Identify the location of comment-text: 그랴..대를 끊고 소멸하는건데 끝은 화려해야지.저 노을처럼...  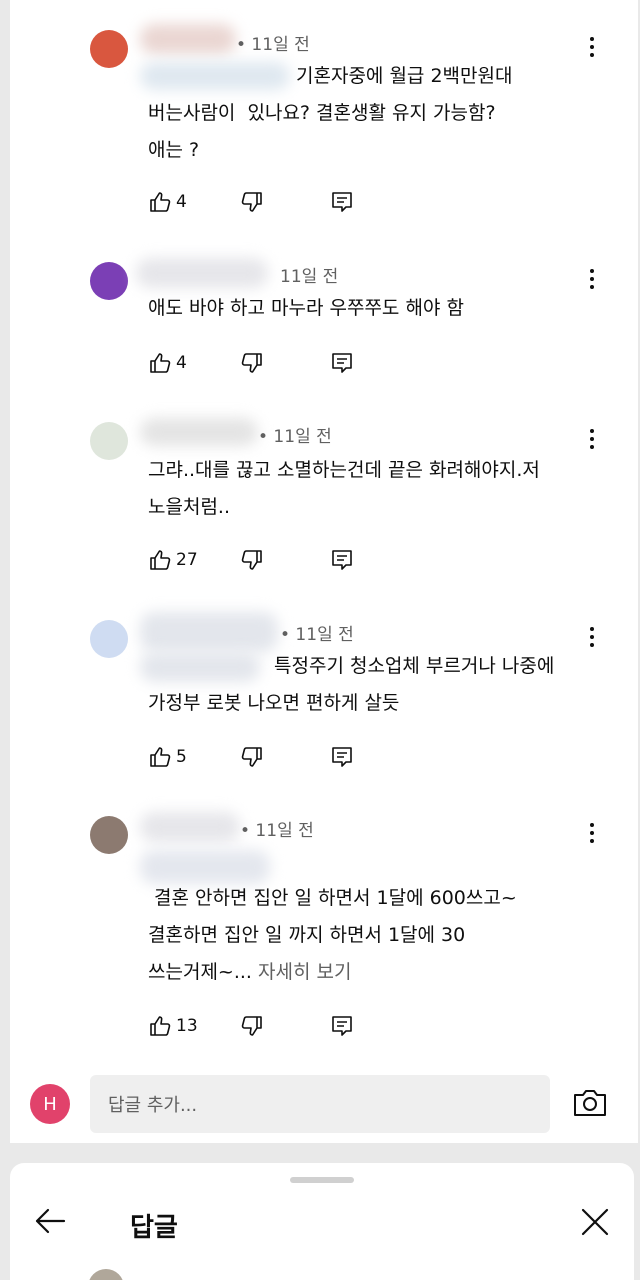
(344, 488).